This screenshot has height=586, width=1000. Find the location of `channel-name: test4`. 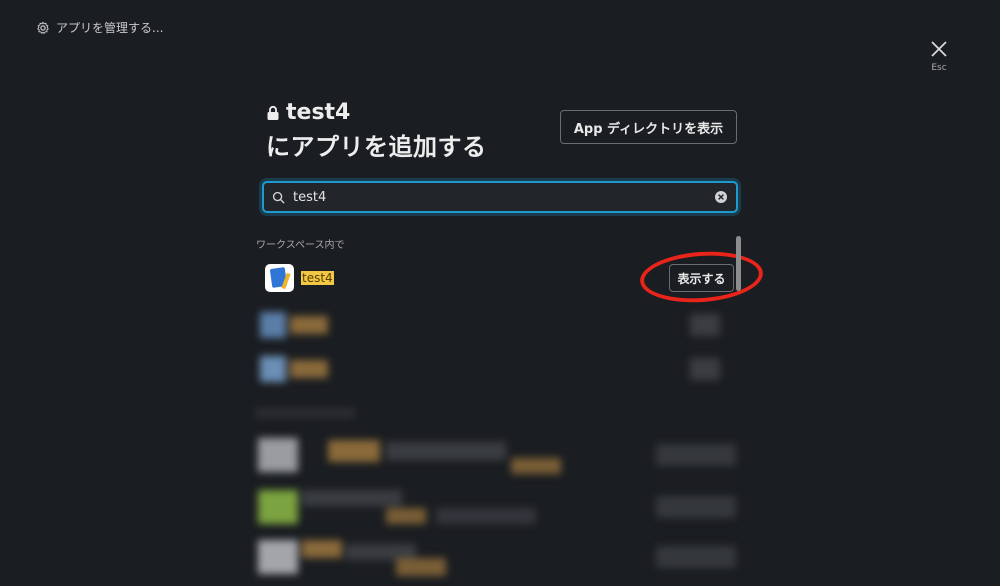

channel-name: test4 is located at coordinates (318, 112).